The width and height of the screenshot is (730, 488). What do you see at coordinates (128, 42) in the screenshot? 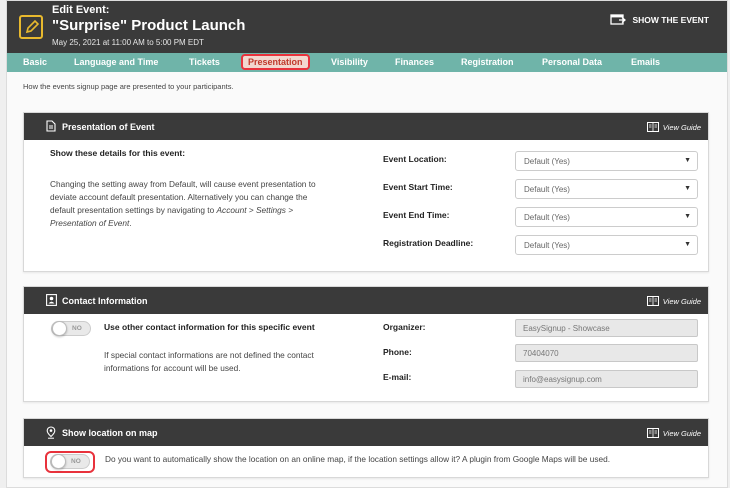
I see `event-date: May 25, 2021 at 11:00 AM to 5:00 PM EDT` at bounding box center [128, 42].